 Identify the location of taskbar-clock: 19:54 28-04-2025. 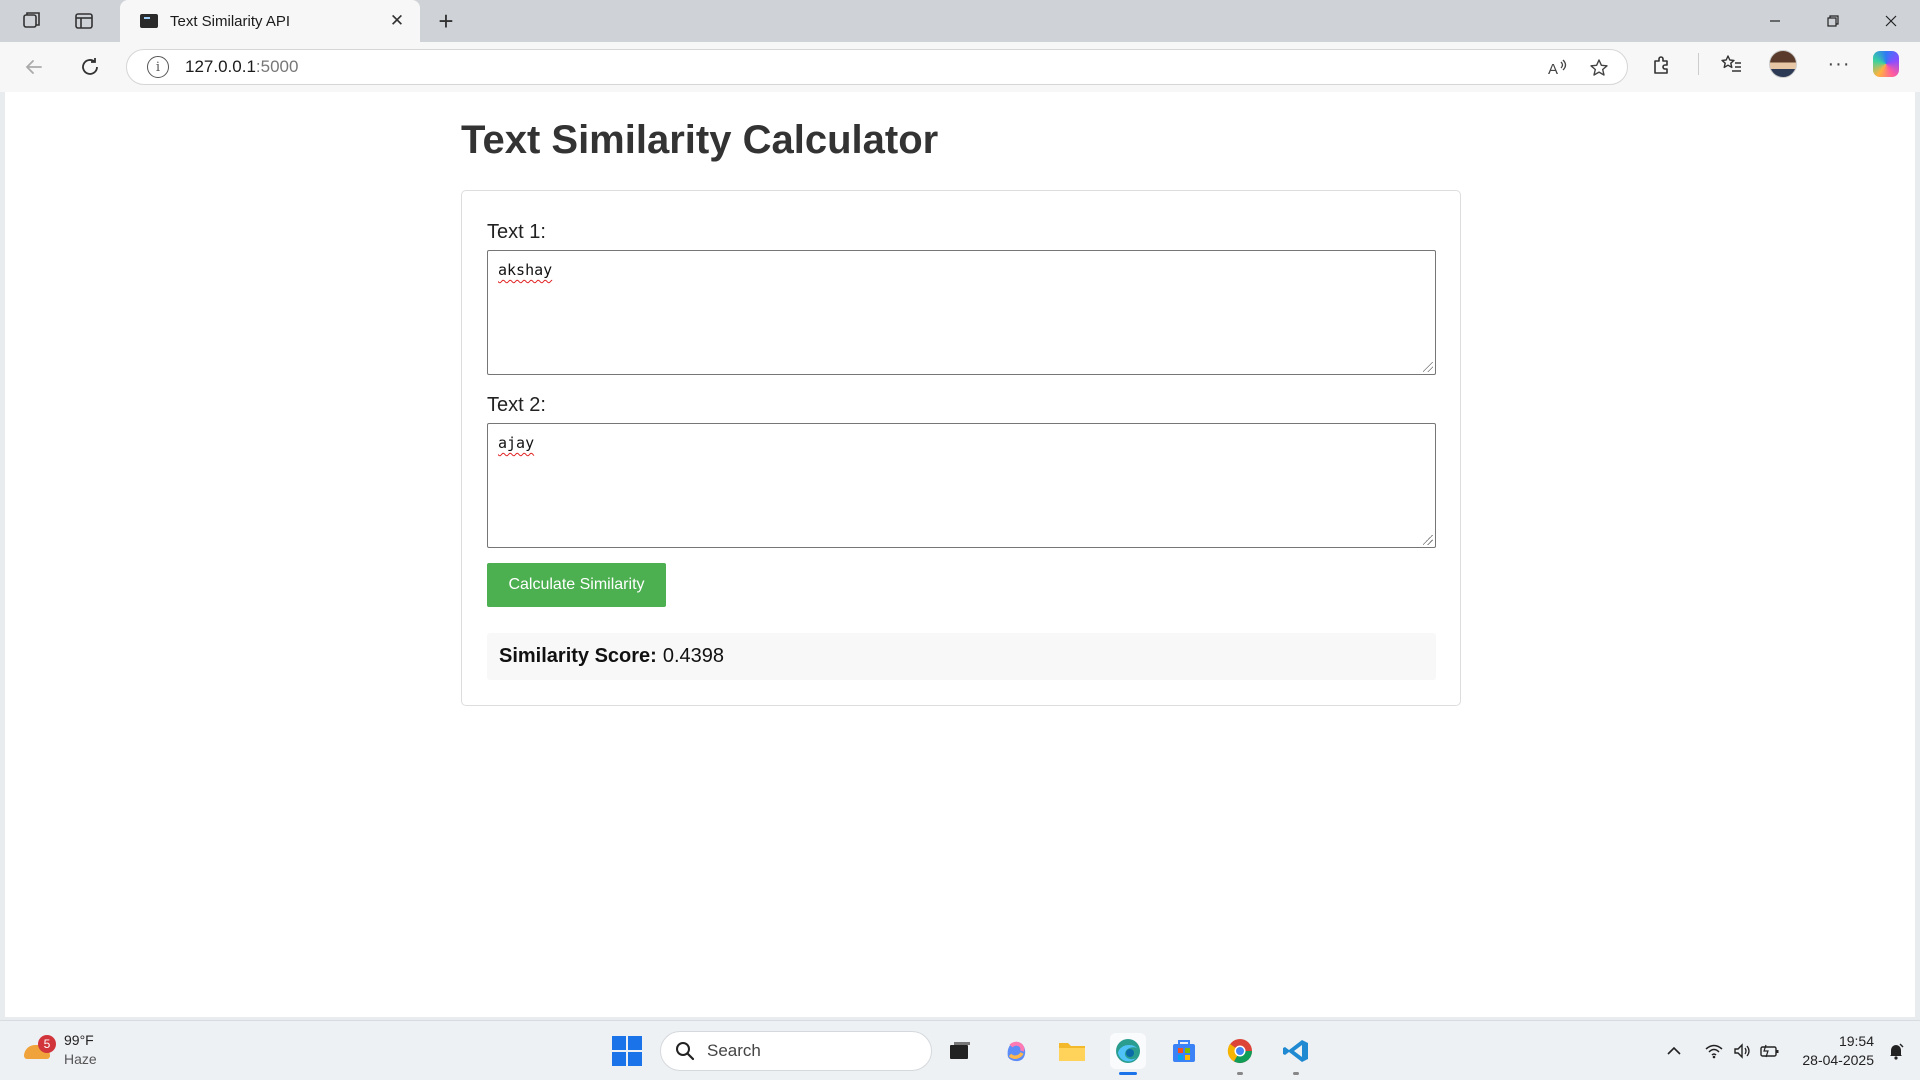
(1838, 1051).